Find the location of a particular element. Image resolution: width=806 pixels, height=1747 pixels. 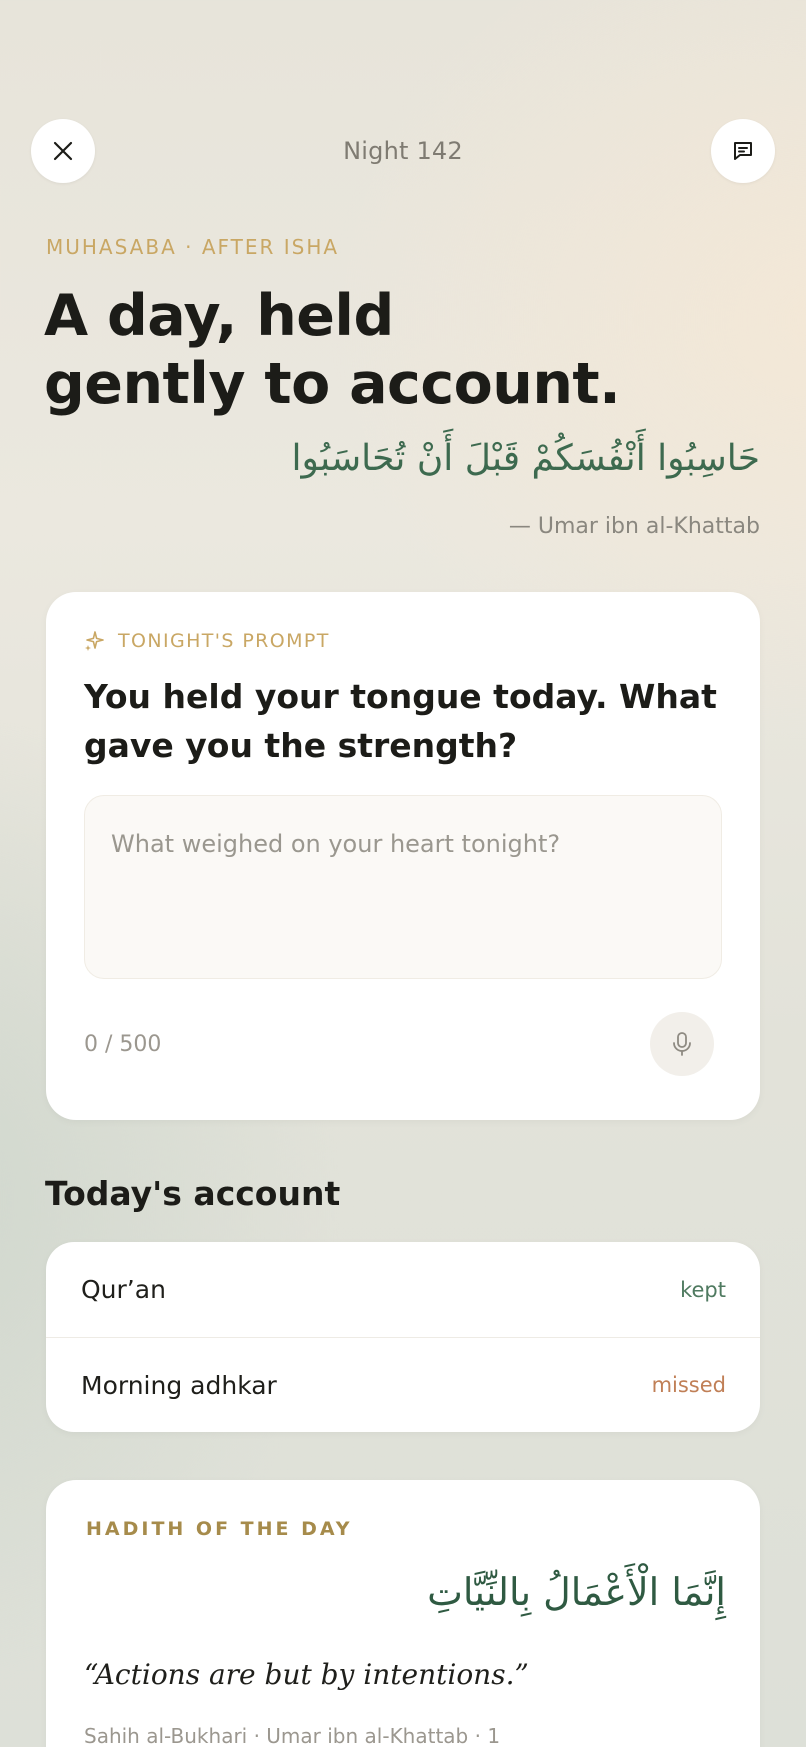

status-badge: kept is located at coordinates (703, 1289).